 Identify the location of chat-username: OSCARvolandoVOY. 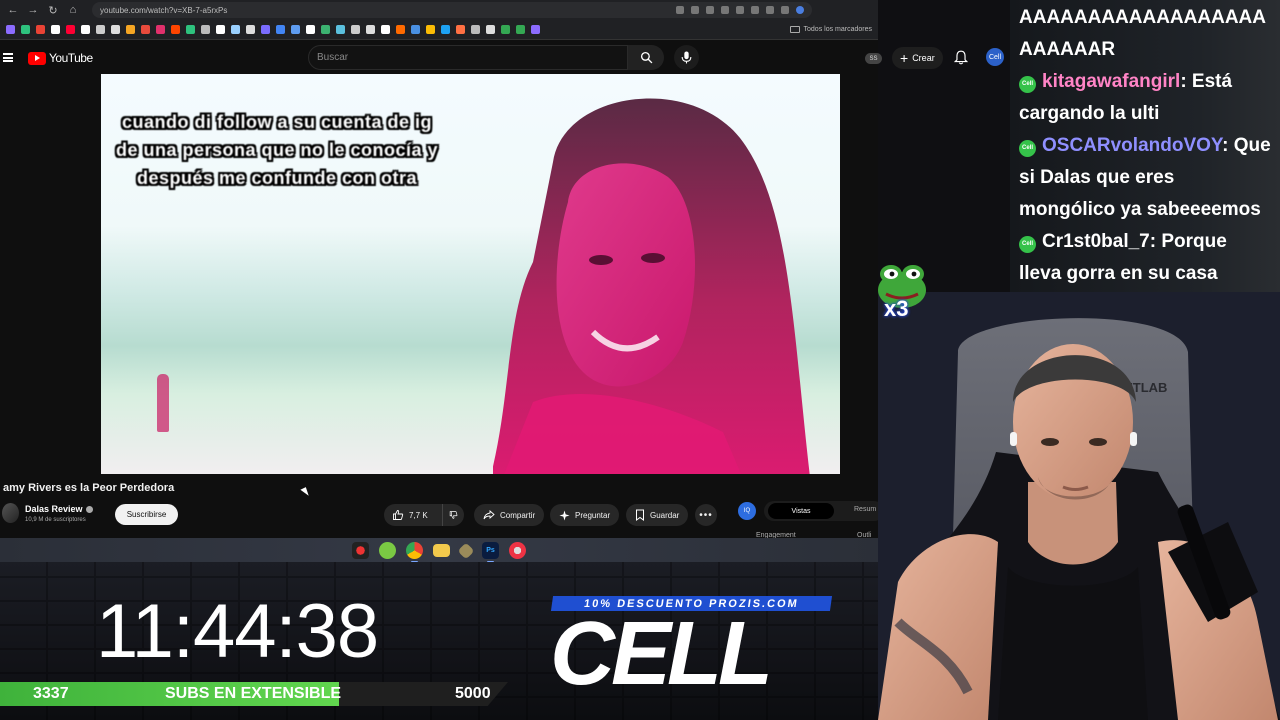
(1132, 145).